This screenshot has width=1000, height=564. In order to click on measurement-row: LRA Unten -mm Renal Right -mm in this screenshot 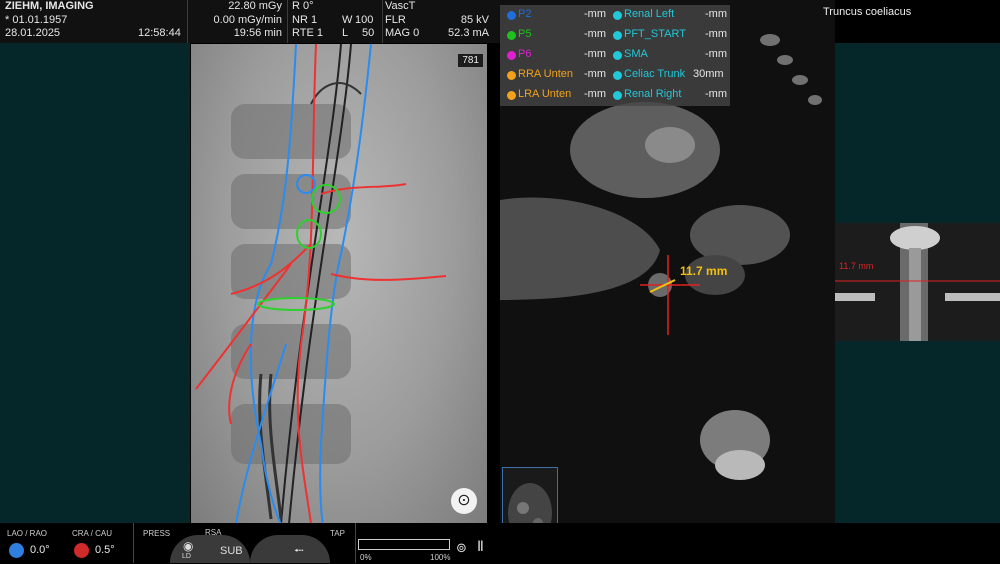, I will do `click(615, 97)`.